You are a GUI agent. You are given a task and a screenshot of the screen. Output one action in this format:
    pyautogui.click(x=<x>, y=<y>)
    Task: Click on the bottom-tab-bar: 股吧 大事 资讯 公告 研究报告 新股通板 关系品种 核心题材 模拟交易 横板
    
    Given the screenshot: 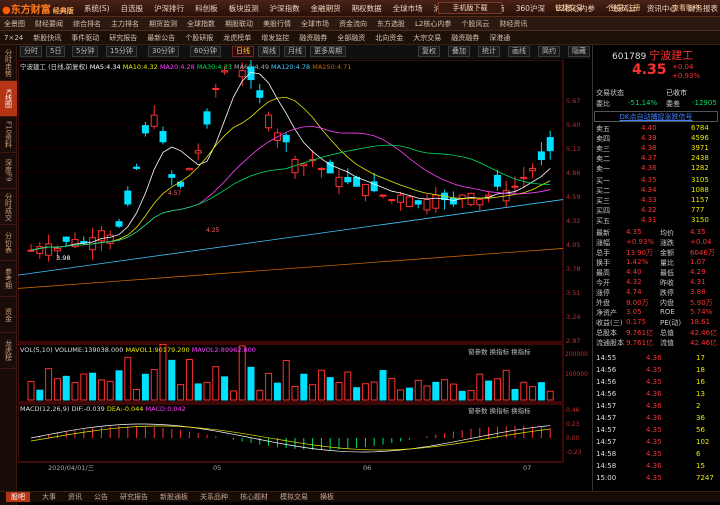 What is the action you would take?
    pyautogui.click(x=360, y=496)
    